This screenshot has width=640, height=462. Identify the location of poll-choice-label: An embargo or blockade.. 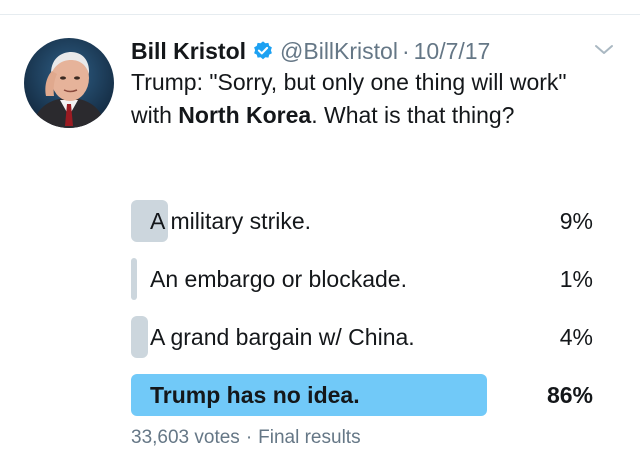
(278, 279).